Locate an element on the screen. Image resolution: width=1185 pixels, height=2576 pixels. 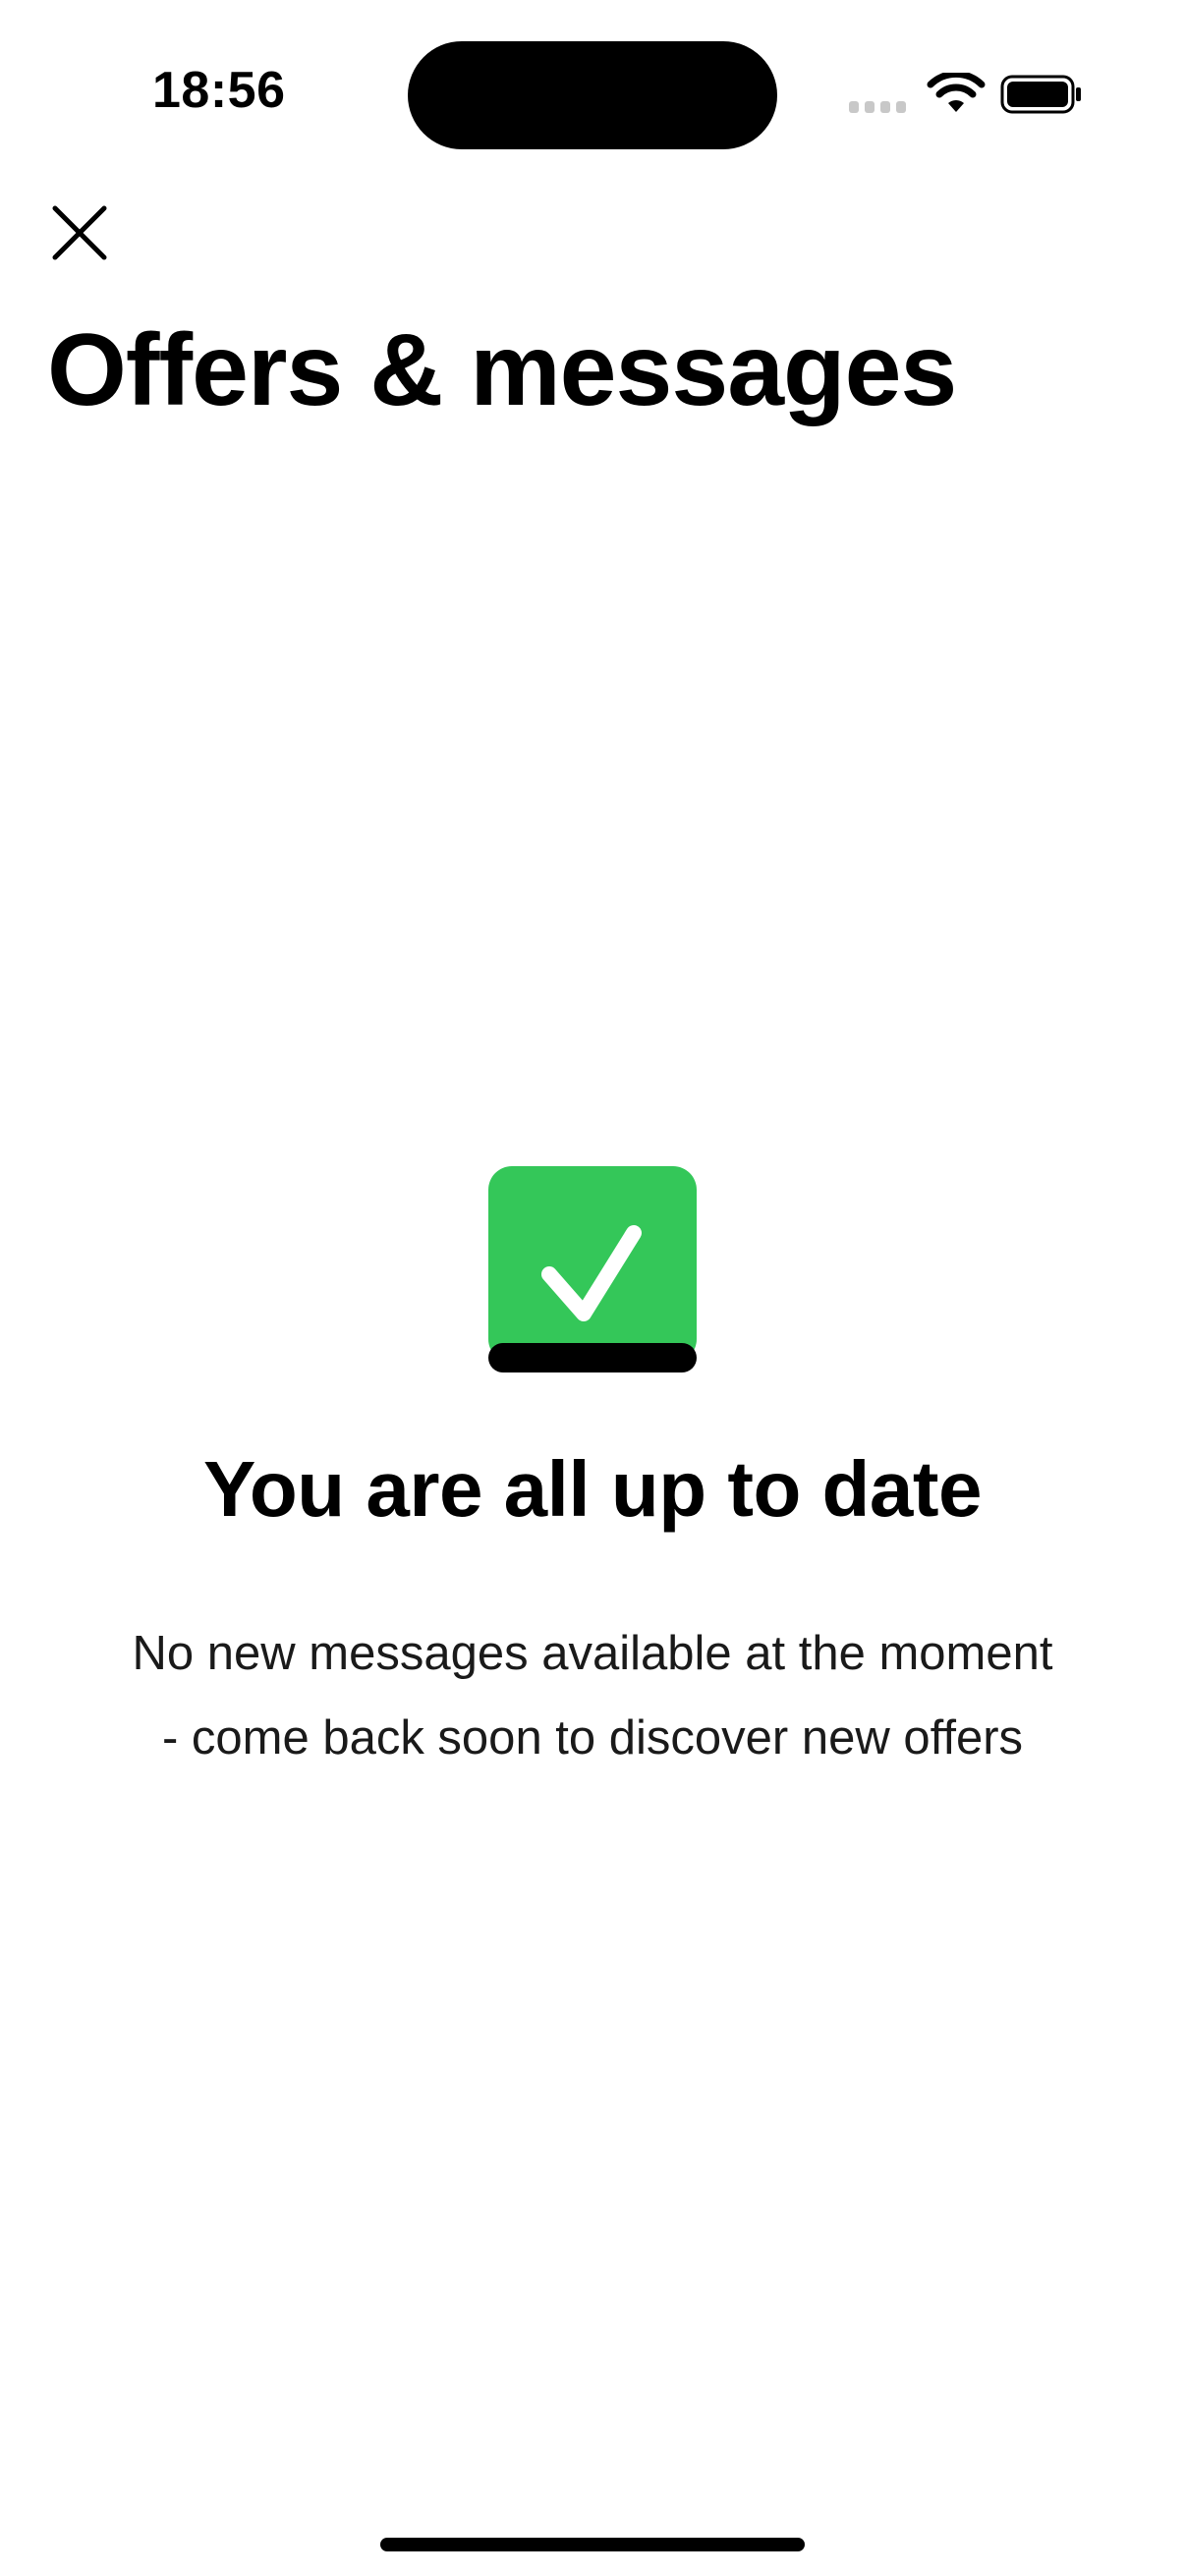
page-title: Offers & messages is located at coordinates (502, 370).